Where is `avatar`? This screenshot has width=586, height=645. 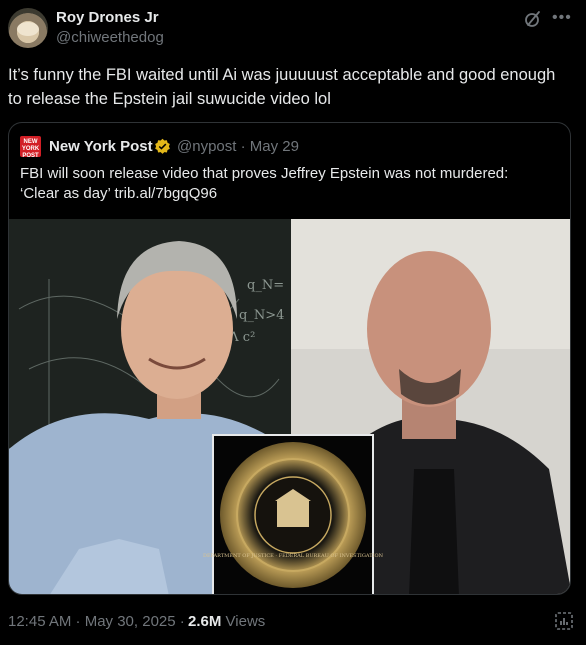
avatar is located at coordinates (28, 28).